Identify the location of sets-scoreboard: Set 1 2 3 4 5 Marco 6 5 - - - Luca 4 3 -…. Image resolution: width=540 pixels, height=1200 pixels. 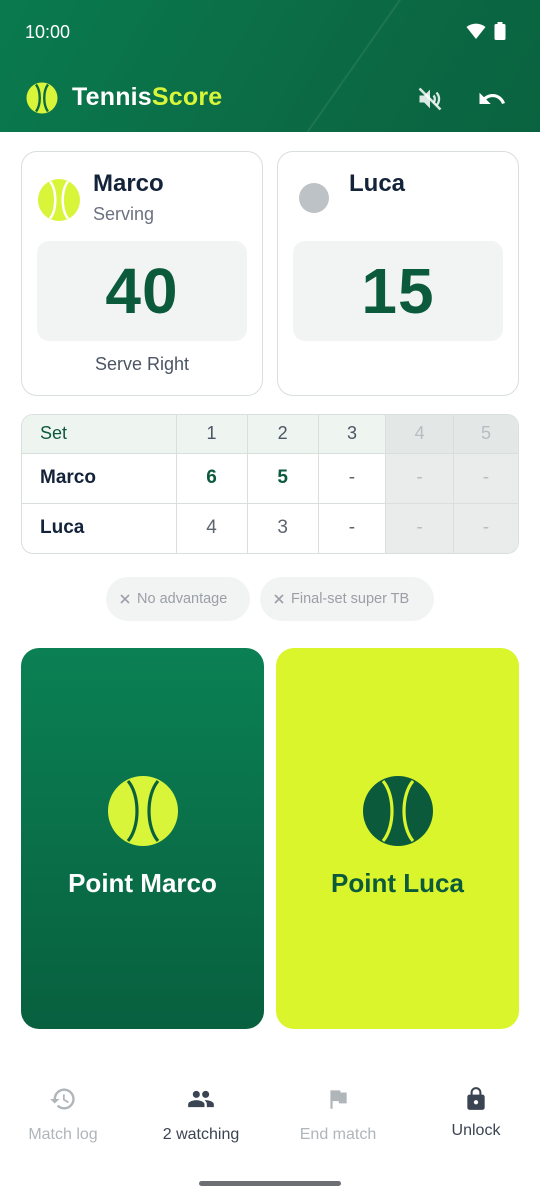
(270, 484).